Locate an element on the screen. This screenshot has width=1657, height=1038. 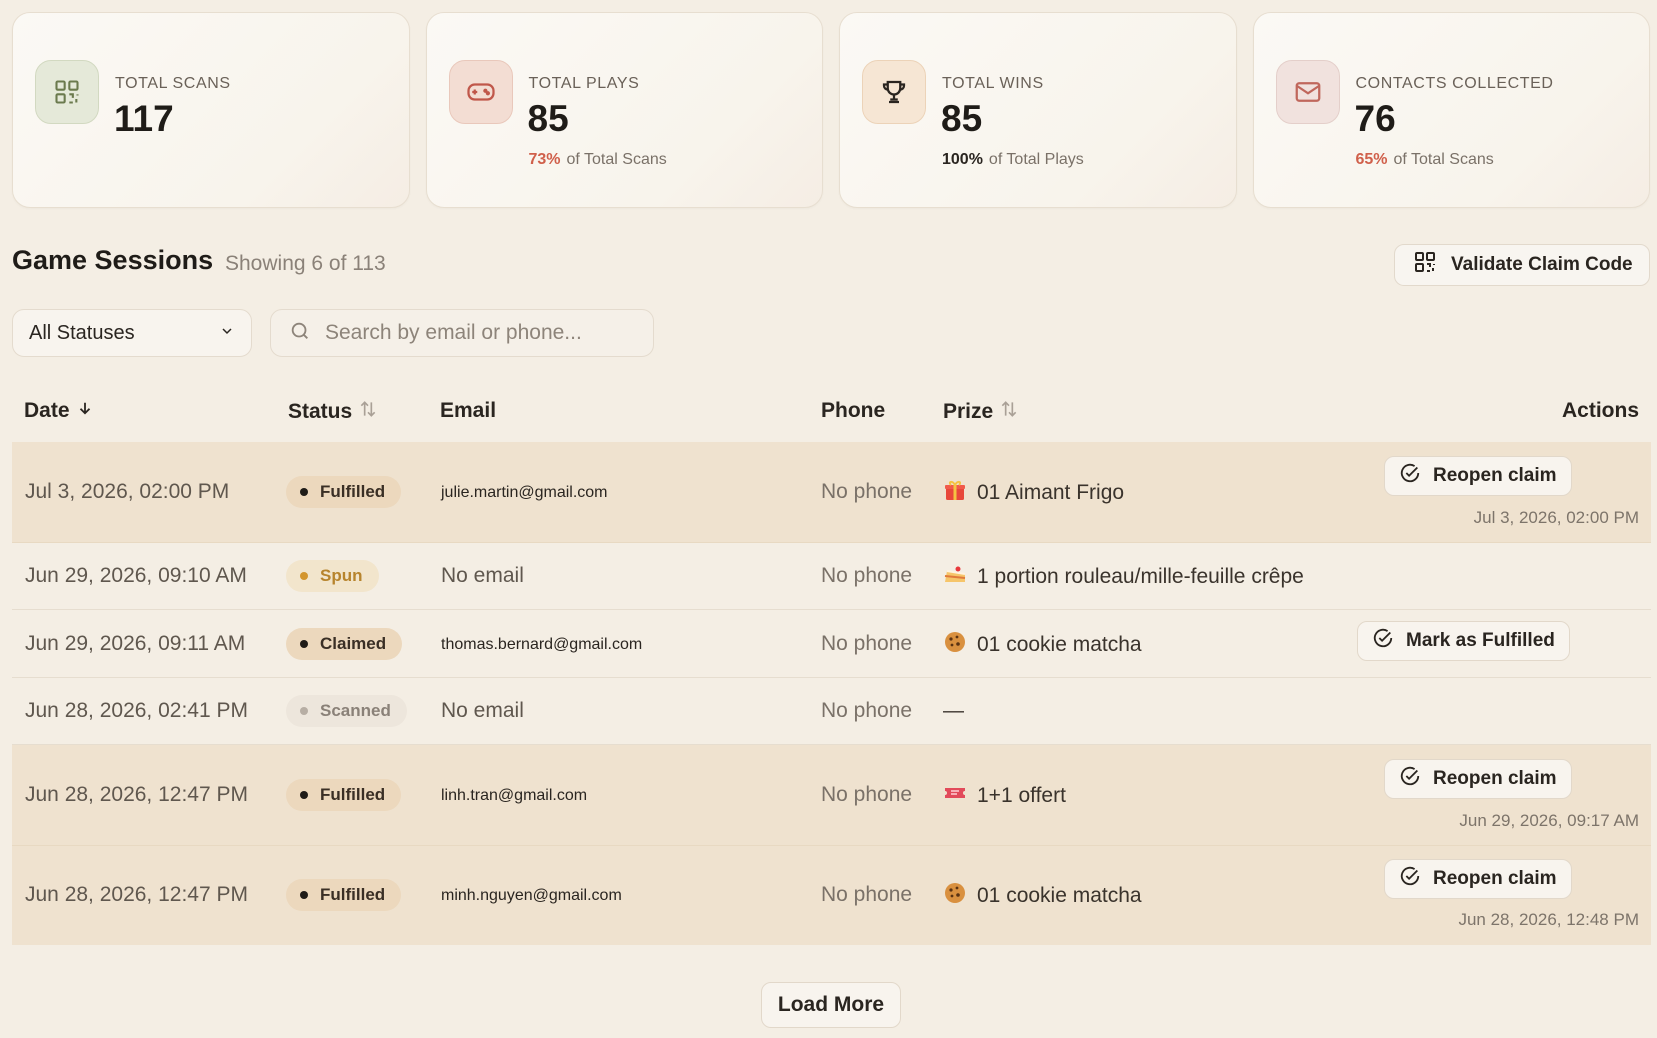
column-header-label: Phone is located at coordinates (853, 410).